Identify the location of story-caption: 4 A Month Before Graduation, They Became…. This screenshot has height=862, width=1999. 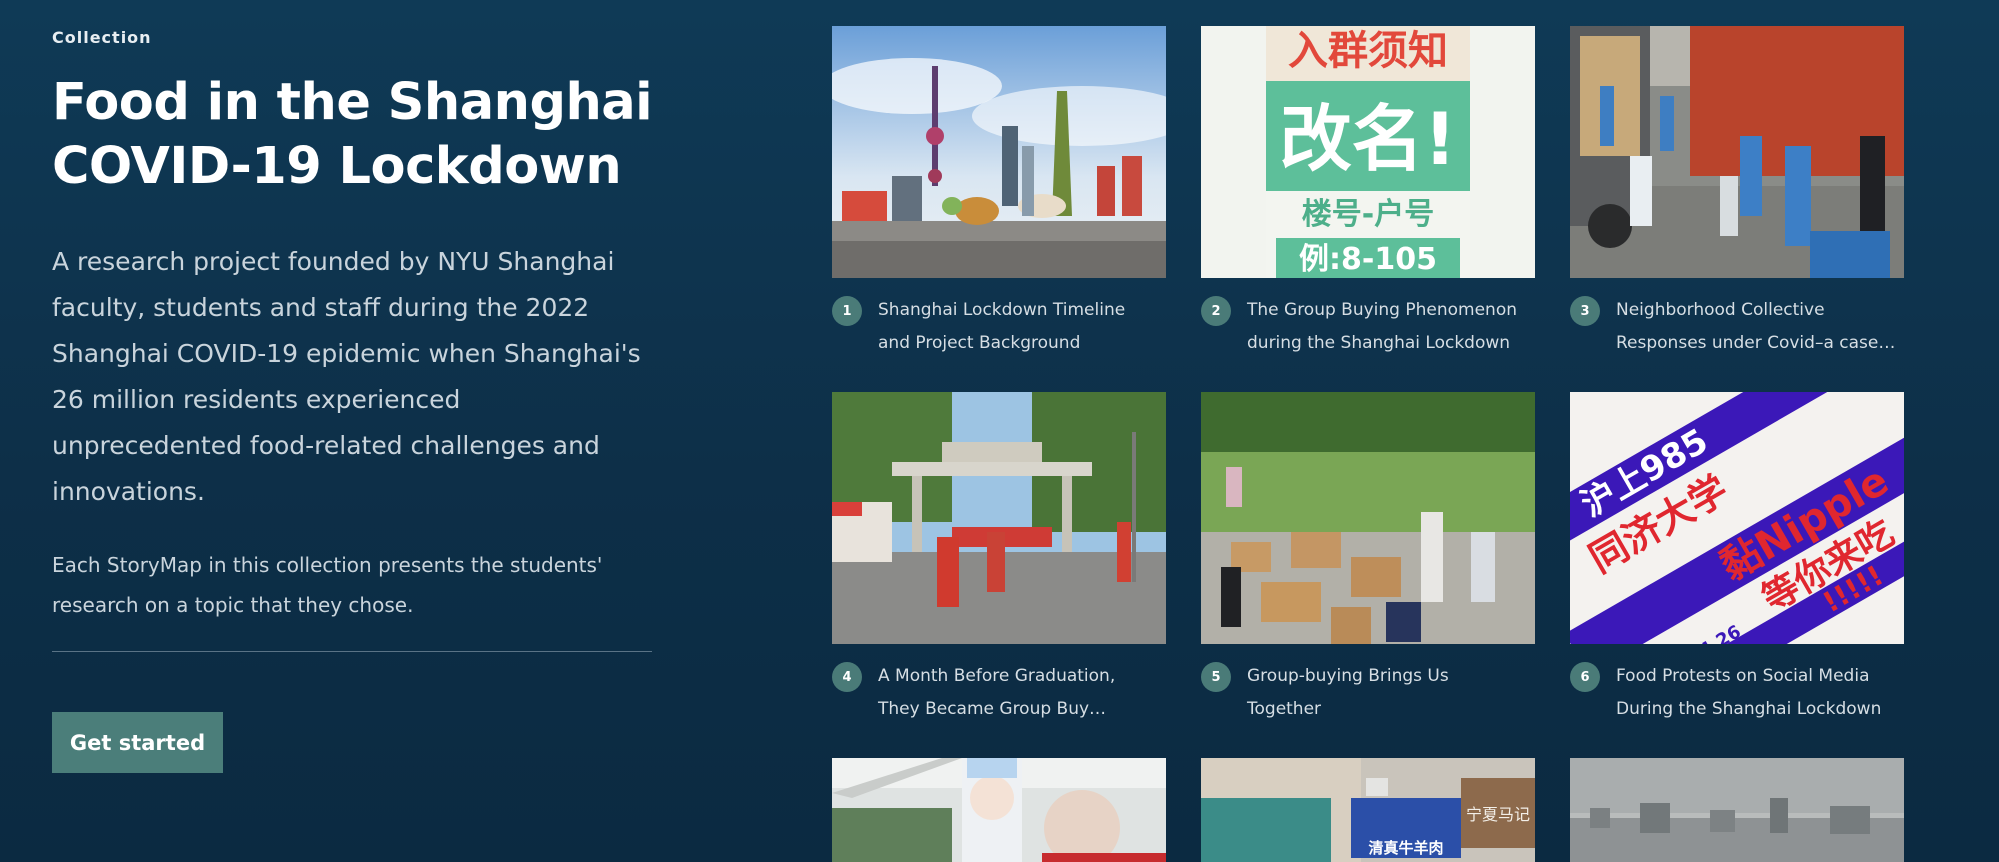
(999, 693).